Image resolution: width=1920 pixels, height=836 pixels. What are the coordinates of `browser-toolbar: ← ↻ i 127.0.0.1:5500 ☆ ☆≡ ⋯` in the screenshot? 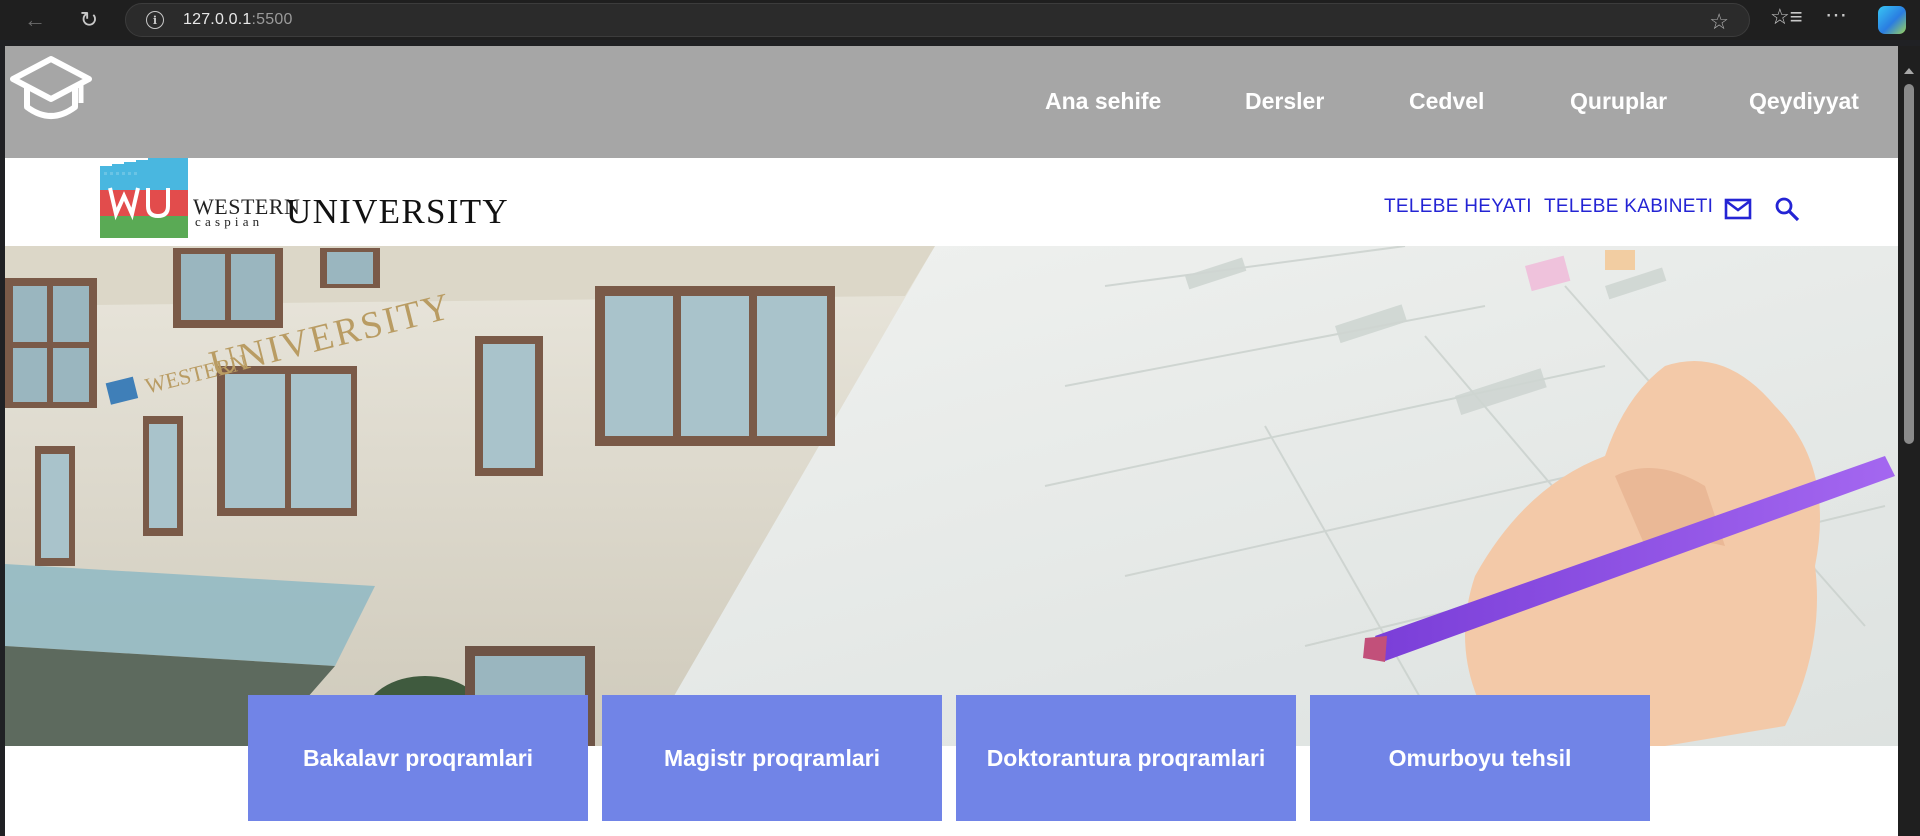 It's located at (960, 20).